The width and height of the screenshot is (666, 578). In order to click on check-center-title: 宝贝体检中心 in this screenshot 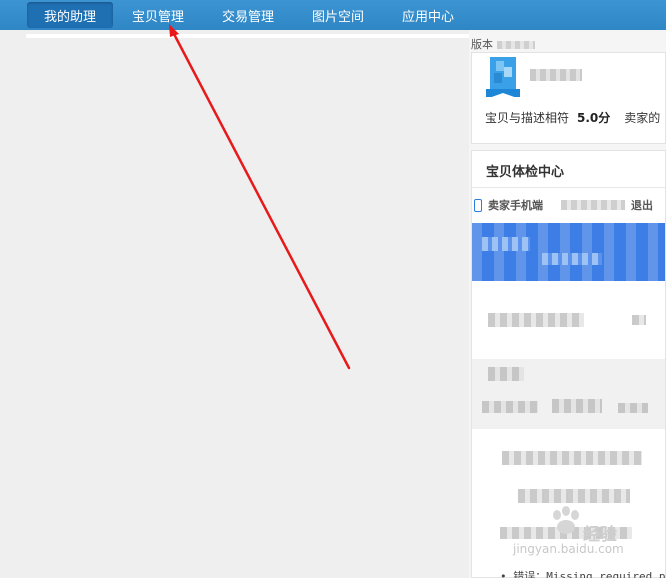, I will do `click(525, 172)`.